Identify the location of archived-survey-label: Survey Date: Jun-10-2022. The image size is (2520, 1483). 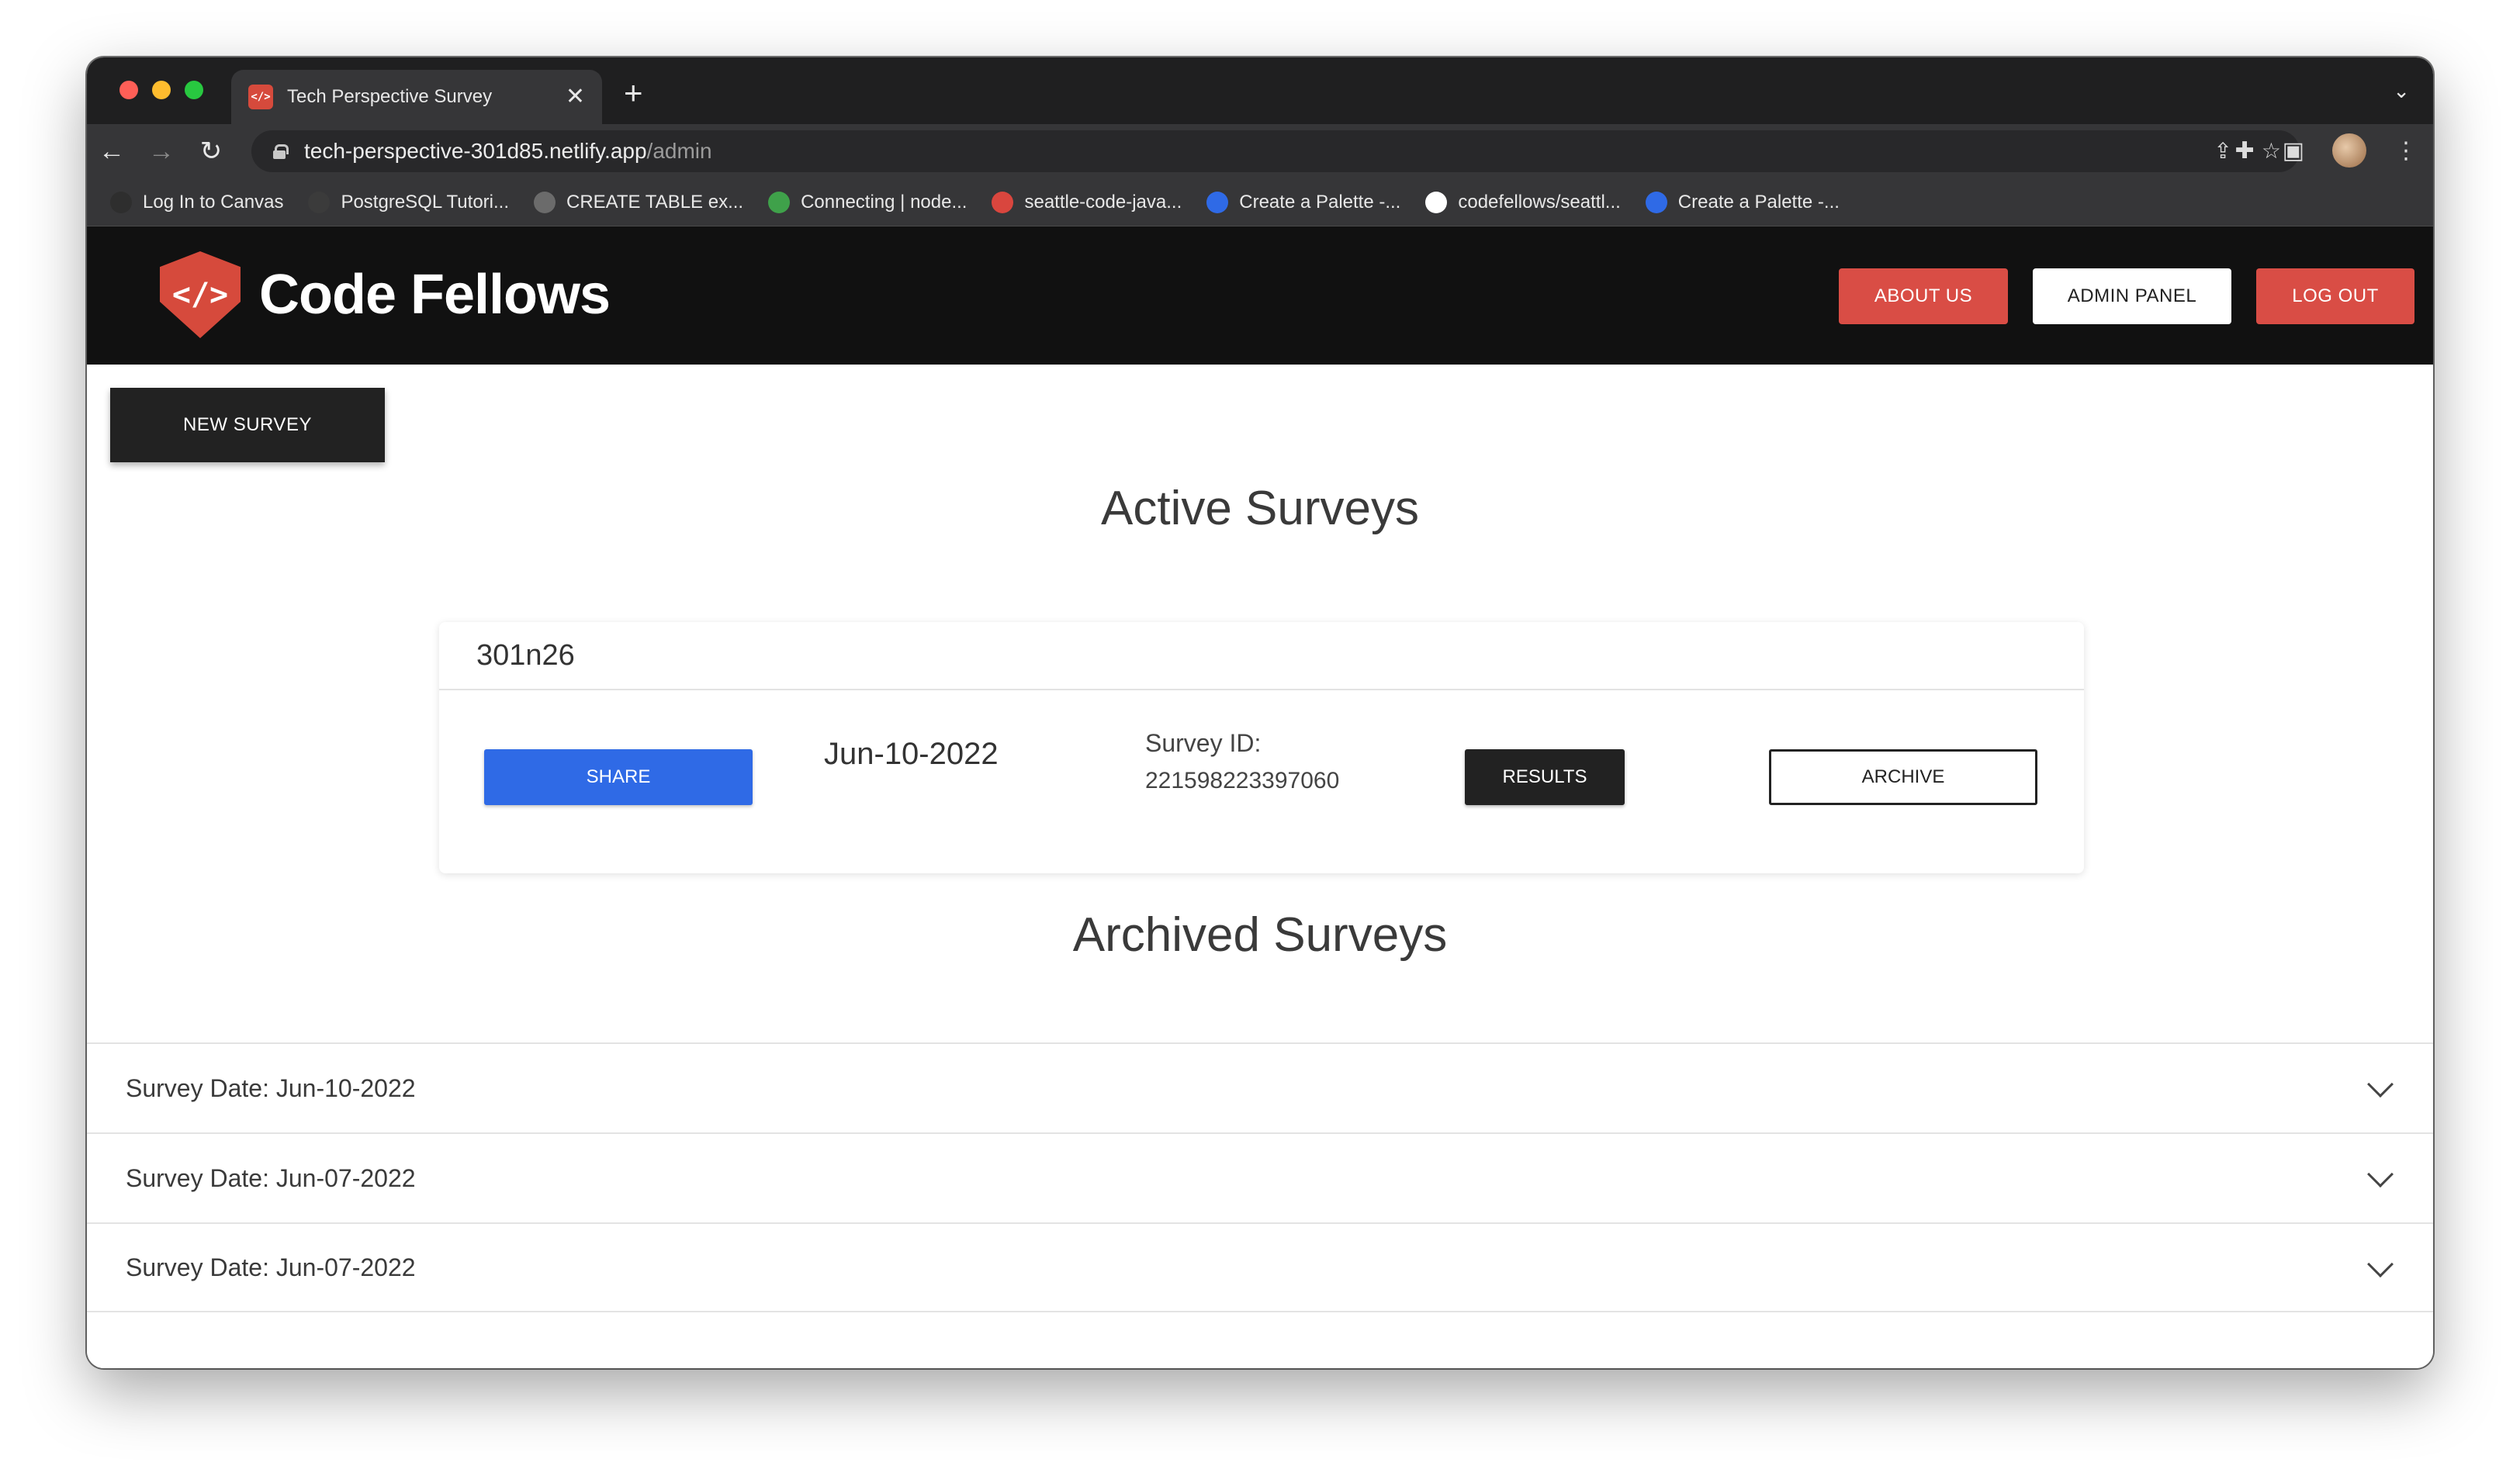
(271, 1087).